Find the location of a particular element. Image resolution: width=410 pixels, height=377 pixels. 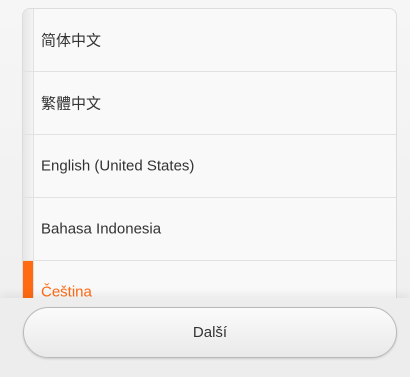

language-item-label: English (United States) is located at coordinates (118, 166).